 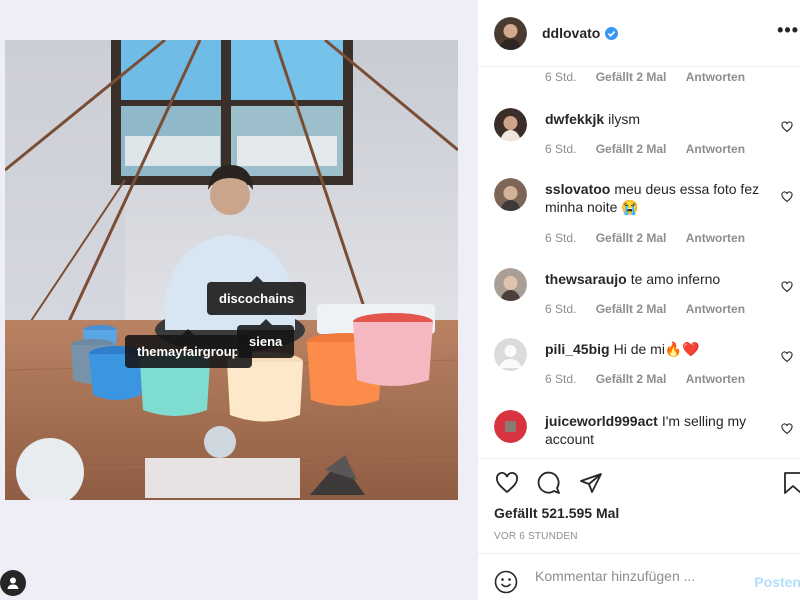 I want to click on comment-bubble-icon, so click(x=548, y=482).